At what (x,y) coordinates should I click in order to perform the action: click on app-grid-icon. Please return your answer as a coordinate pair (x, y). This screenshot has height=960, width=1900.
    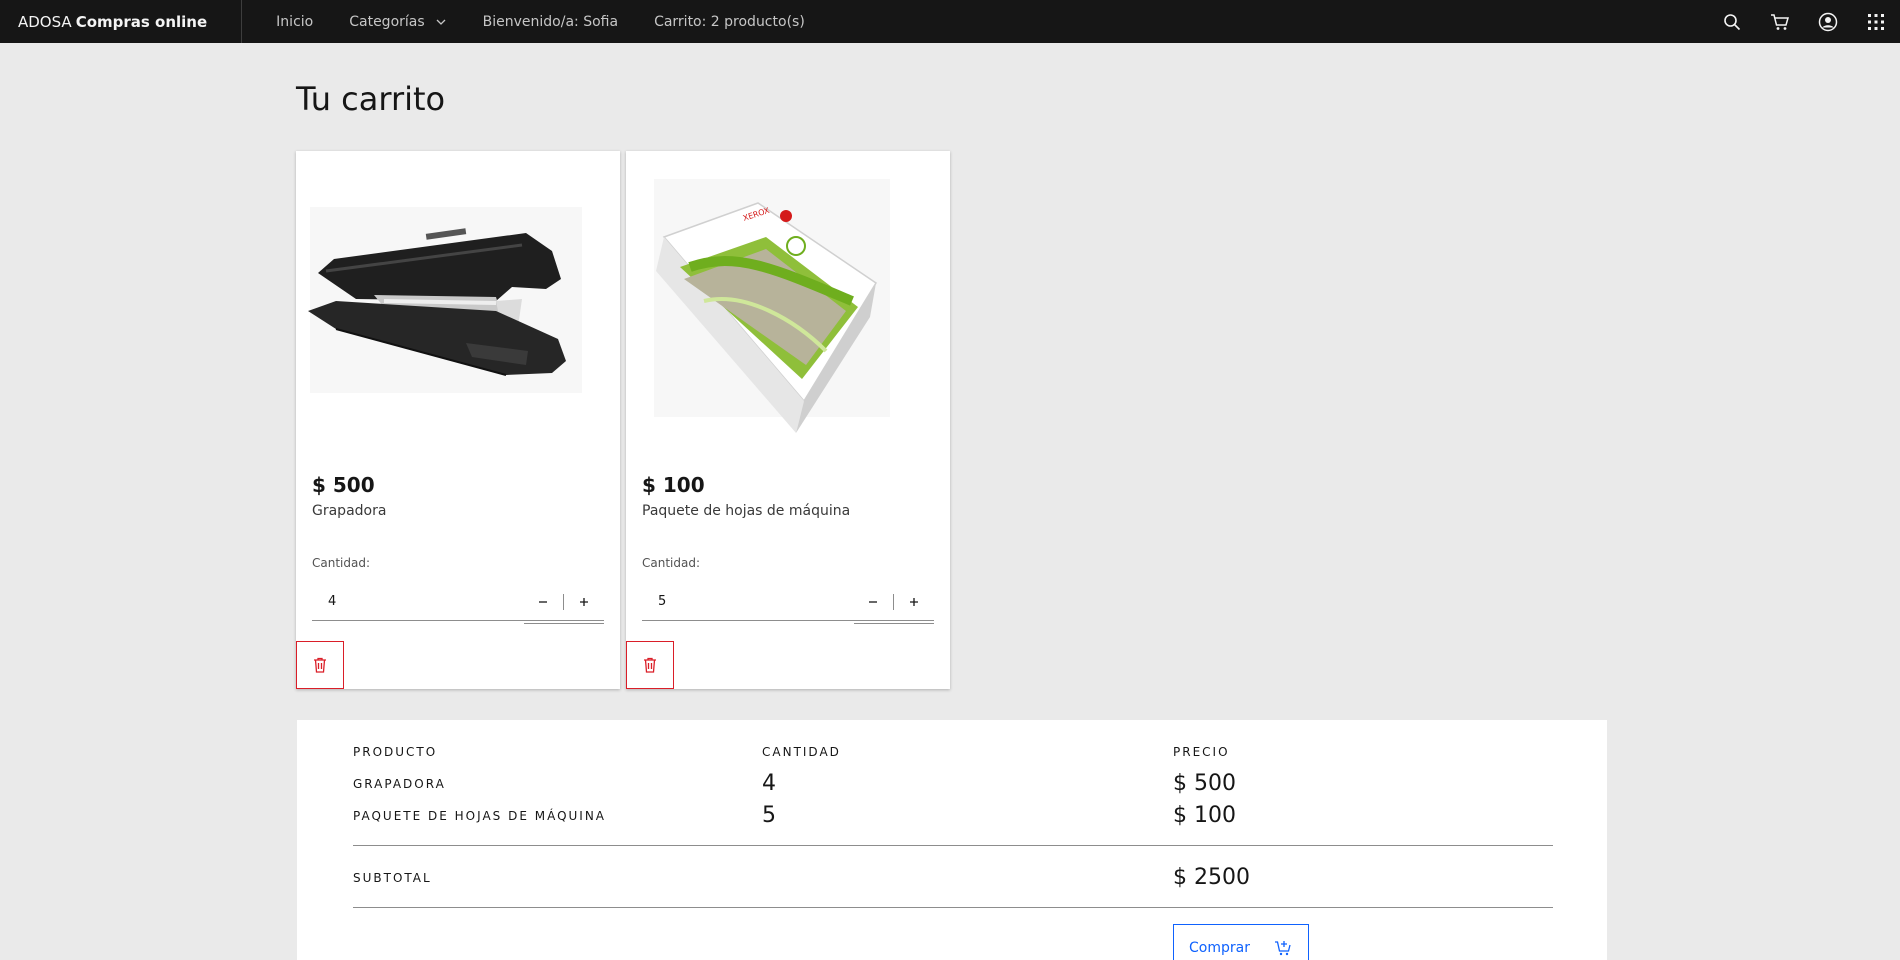
    Looking at the image, I should click on (1876, 21).